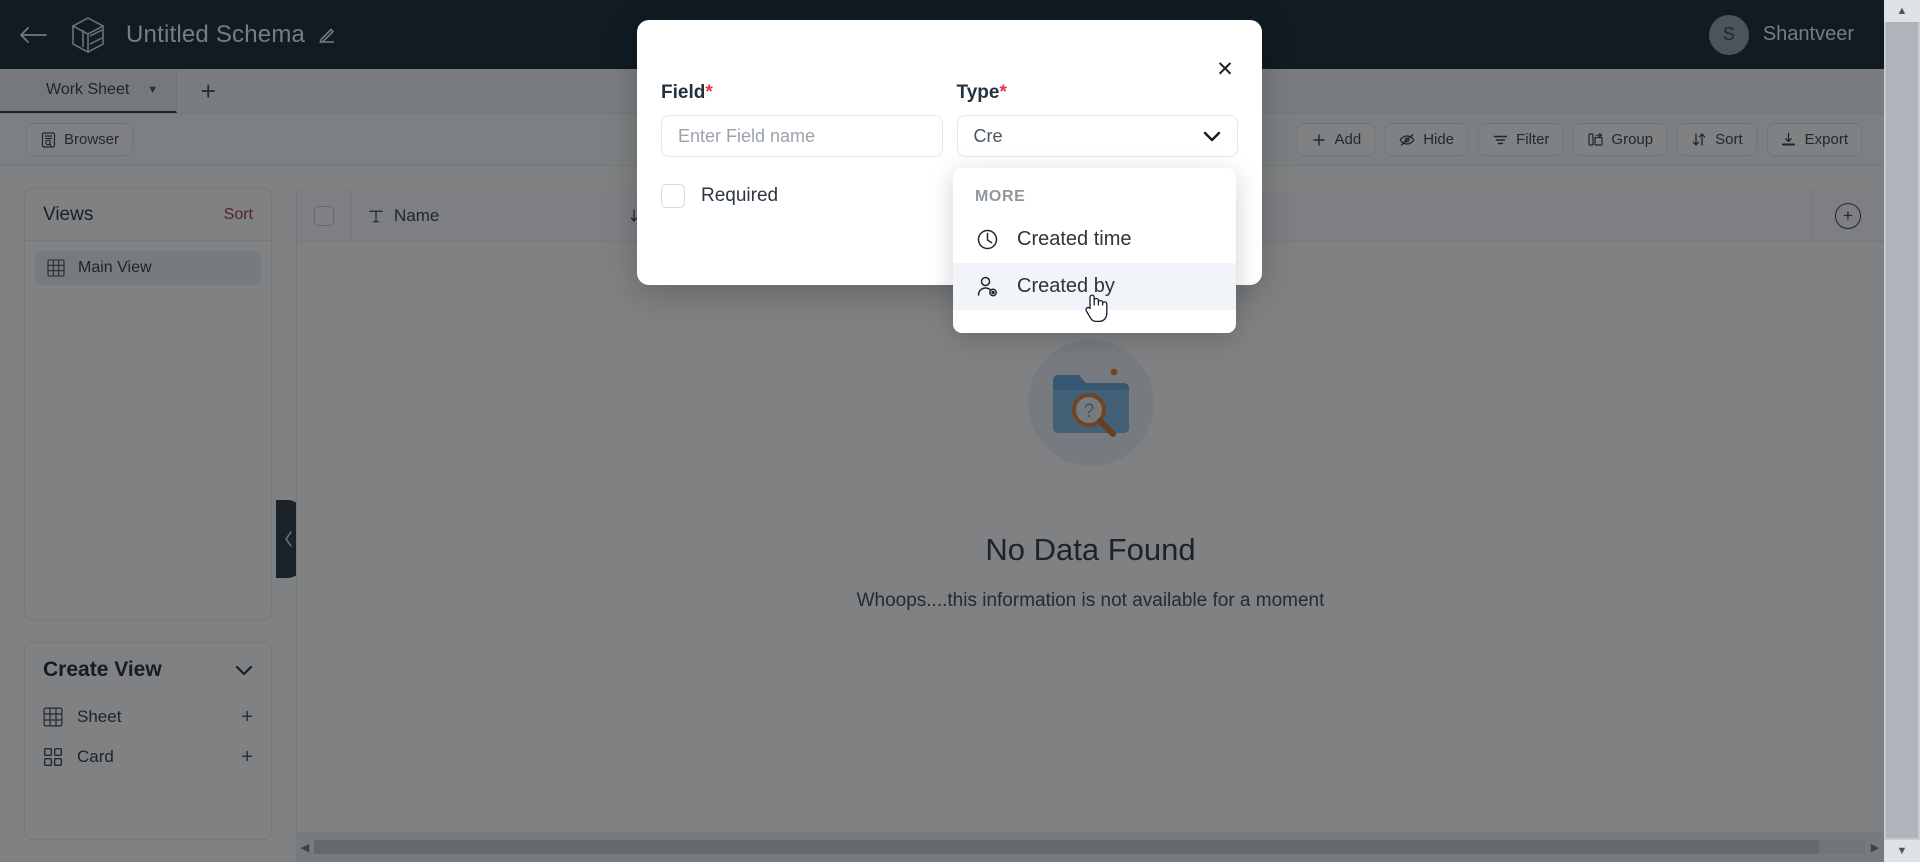 Image resolution: width=1920 pixels, height=862 pixels. What do you see at coordinates (988, 135) in the screenshot?
I see `field-type-value: Cre` at bounding box center [988, 135].